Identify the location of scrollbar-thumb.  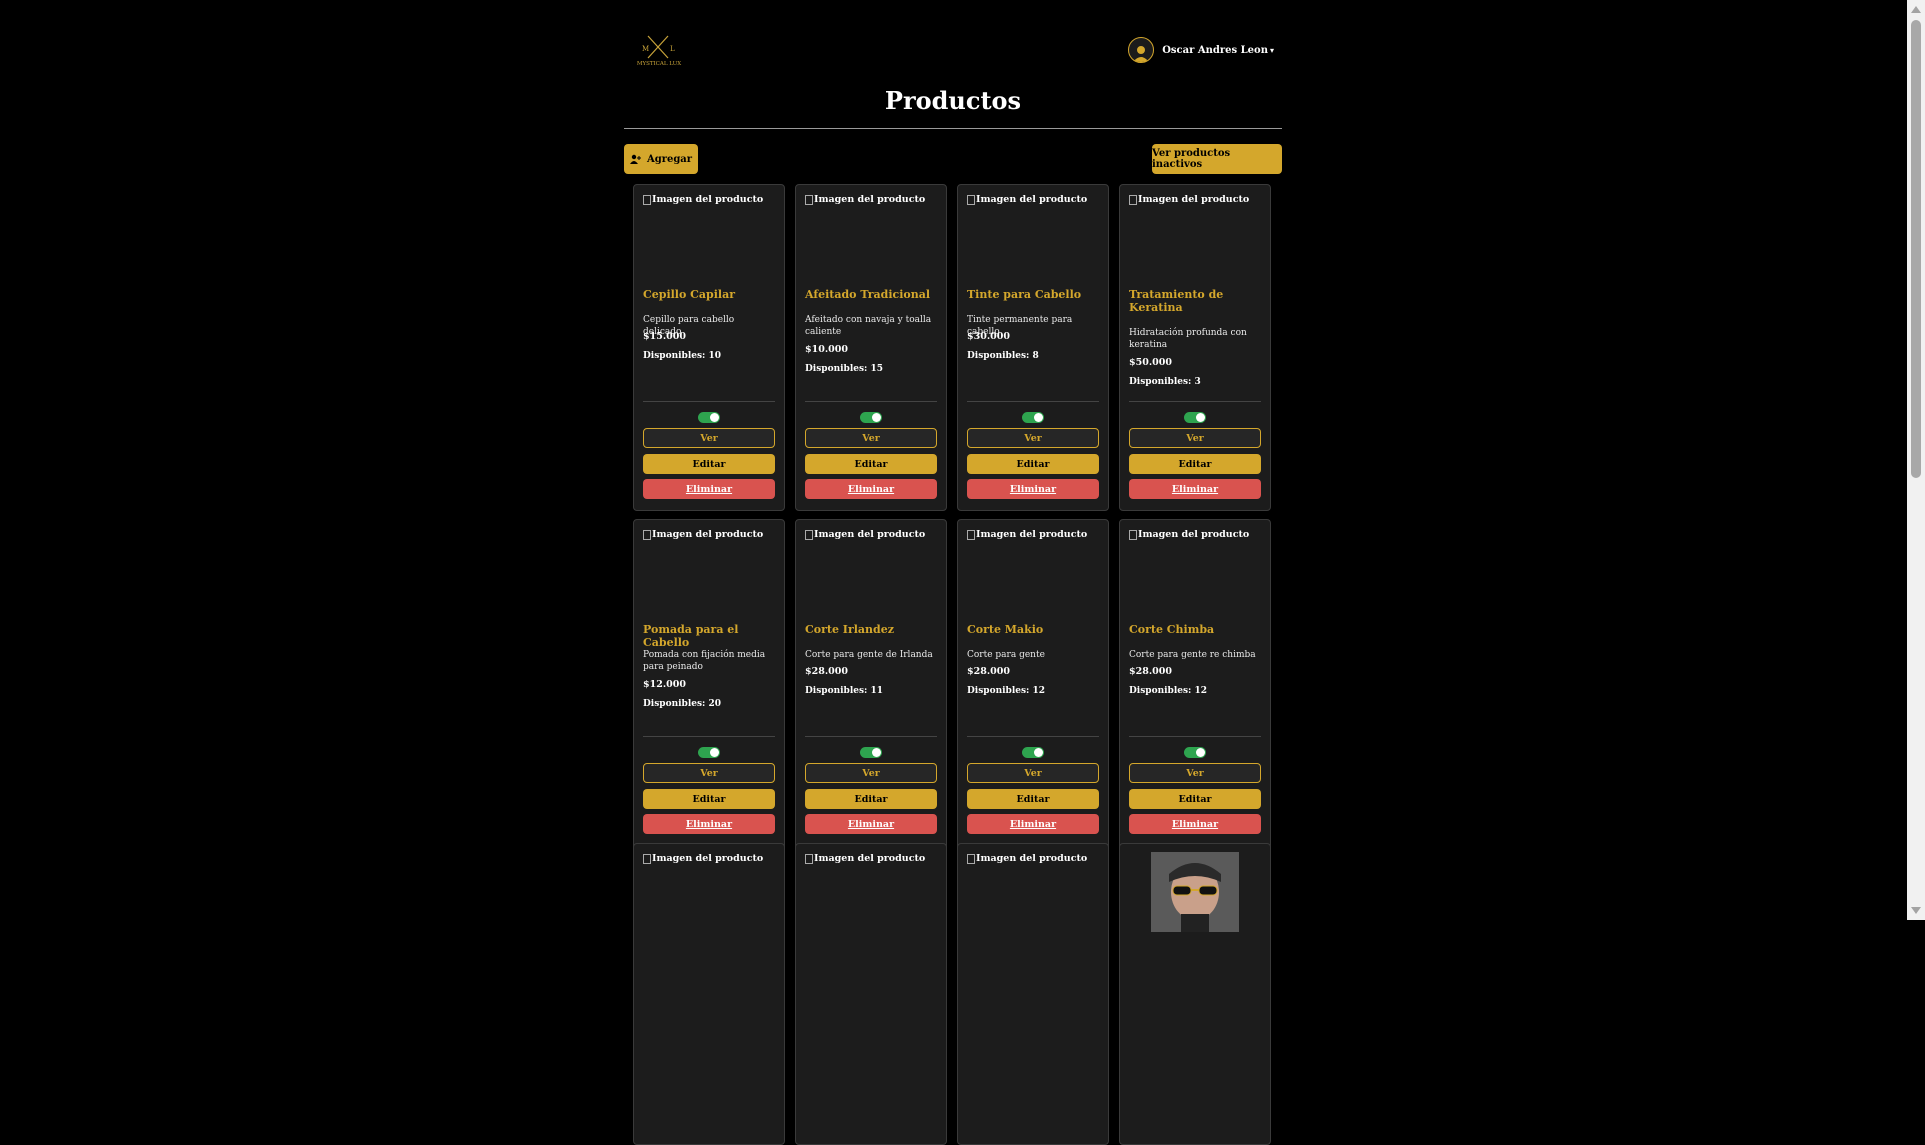
(1916, 249).